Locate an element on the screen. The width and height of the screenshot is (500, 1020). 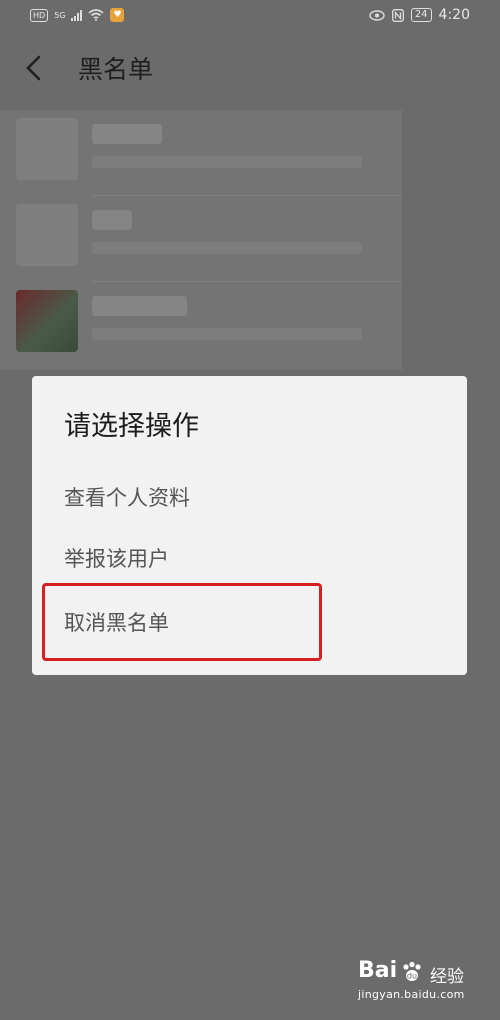
status-bar: HD 5G ♥ 24 4:20 is located at coordinates (250, 17).